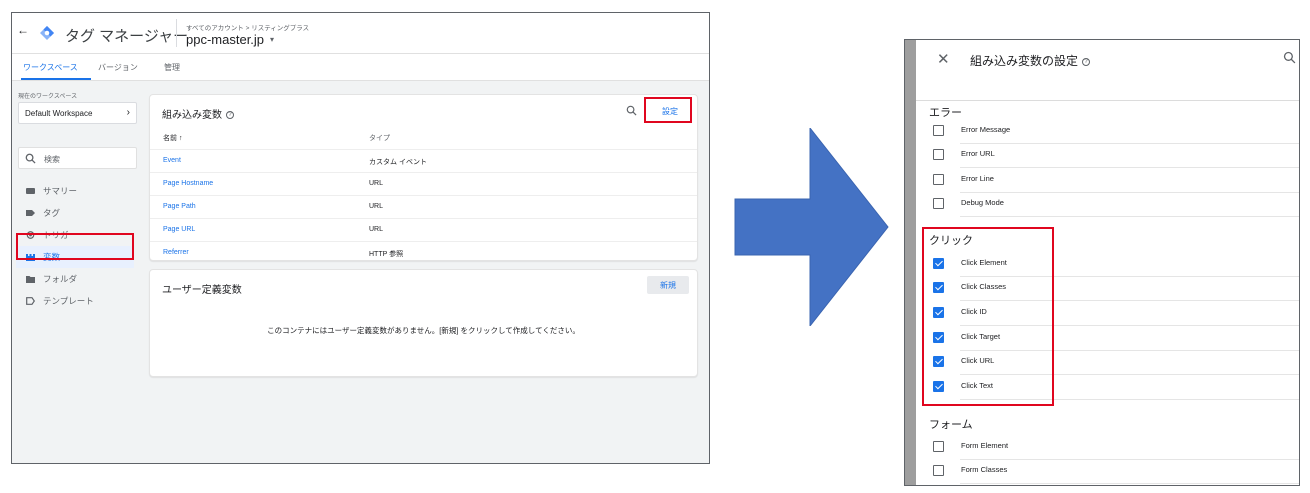 The image size is (1310, 493). What do you see at coordinates (60, 279) in the screenshot?
I see `sidebar-item-label: フォルダ` at bounding box center [60, 279].